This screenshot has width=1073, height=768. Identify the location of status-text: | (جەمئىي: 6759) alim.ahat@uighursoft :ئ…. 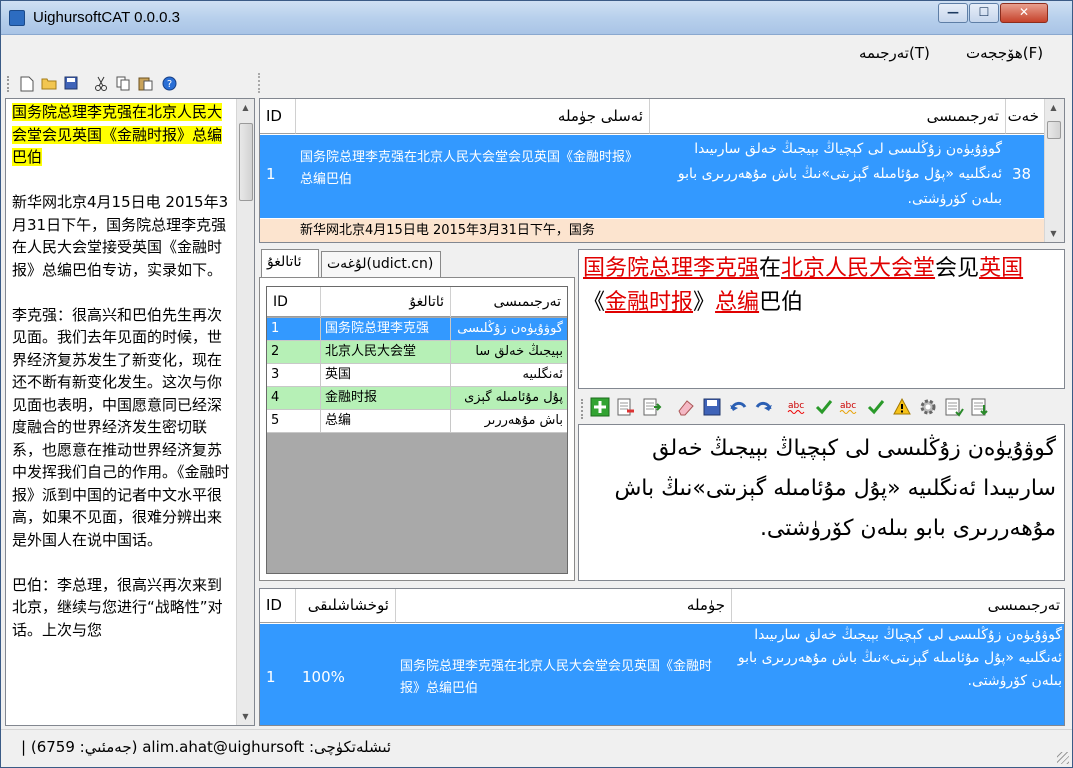
(206, 747).